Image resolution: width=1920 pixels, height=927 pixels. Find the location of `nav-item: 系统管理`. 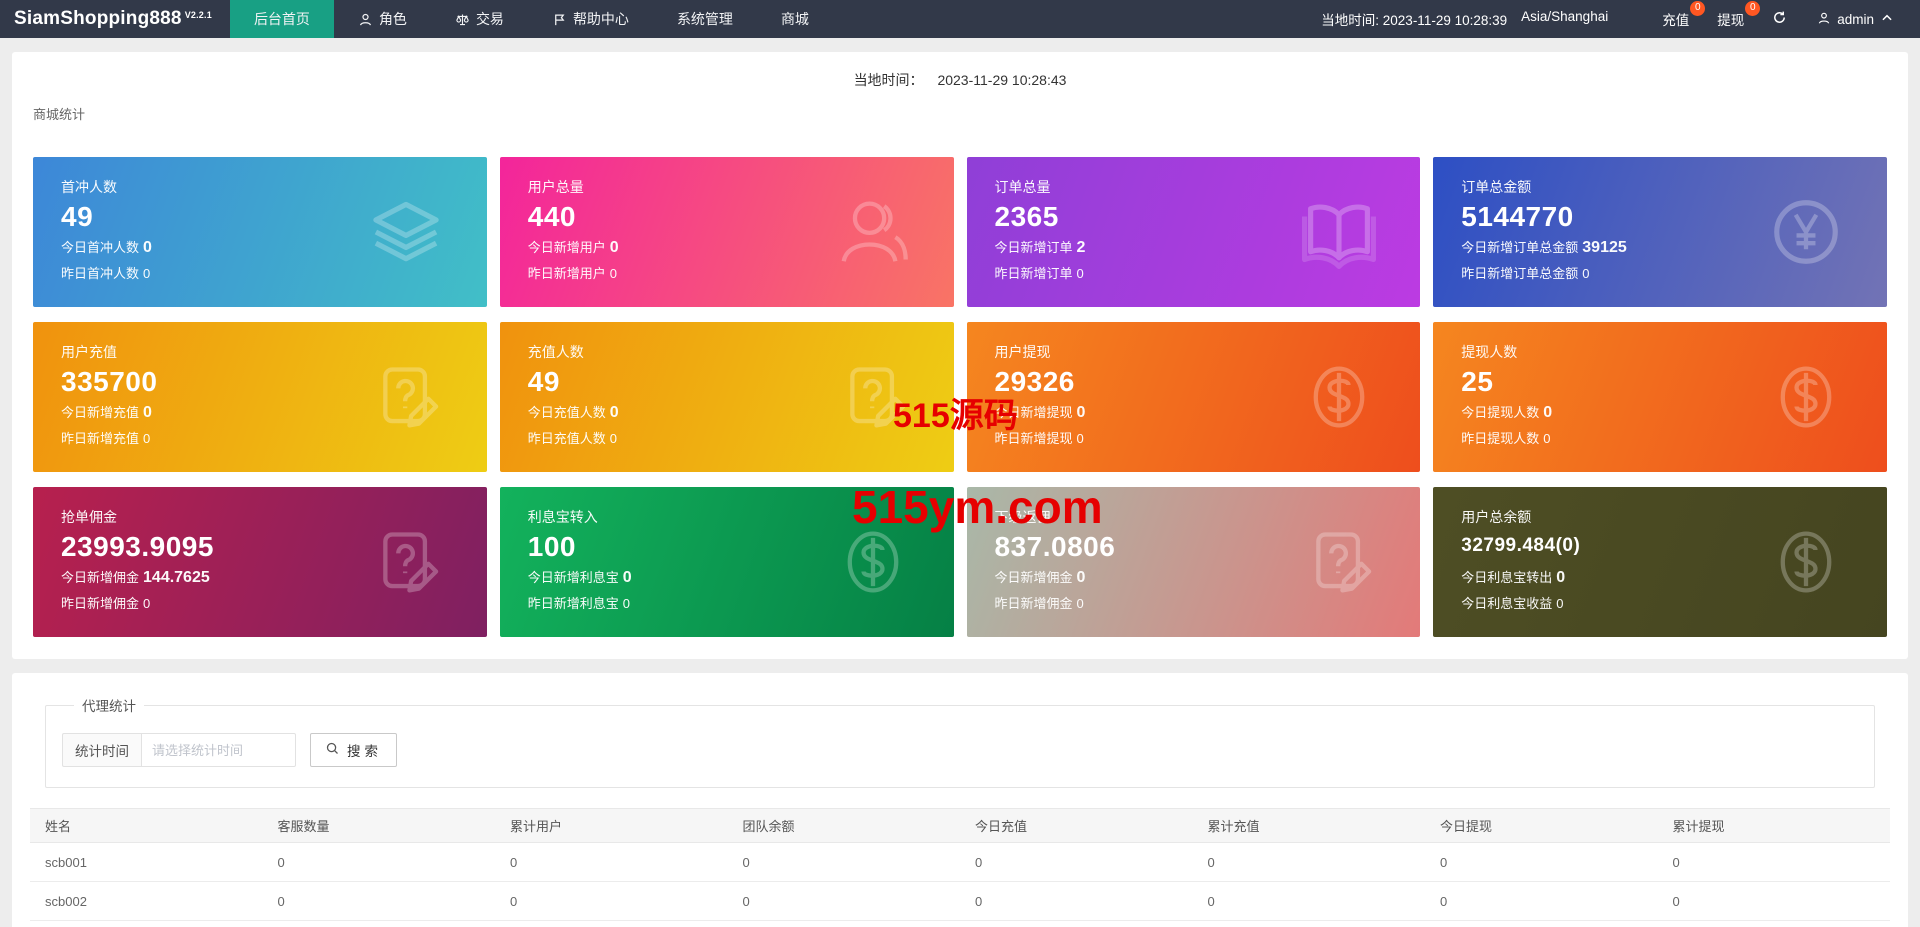

nav-item: 系统管理 is located at coordinates (705, 19).